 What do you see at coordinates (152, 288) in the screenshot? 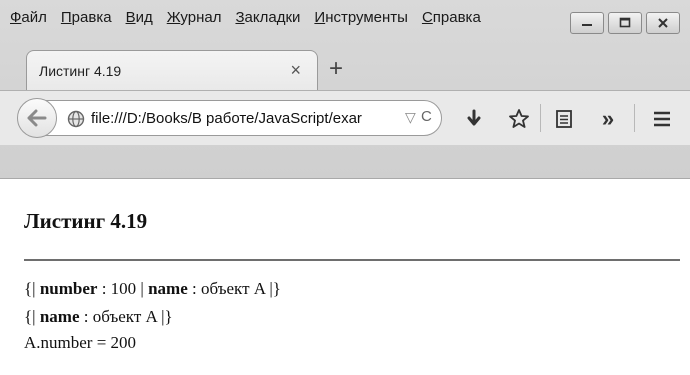
I see `output-line-1: {| number : 100 | name : объект A |}` at bounding box center [152, 288].